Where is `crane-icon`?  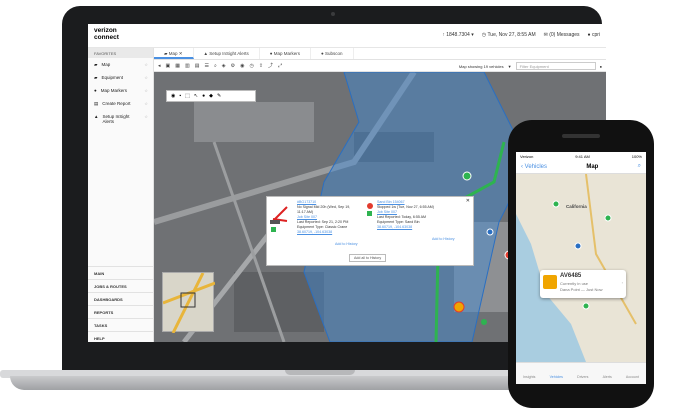
crane-icon is located at coordinates (280, 214).